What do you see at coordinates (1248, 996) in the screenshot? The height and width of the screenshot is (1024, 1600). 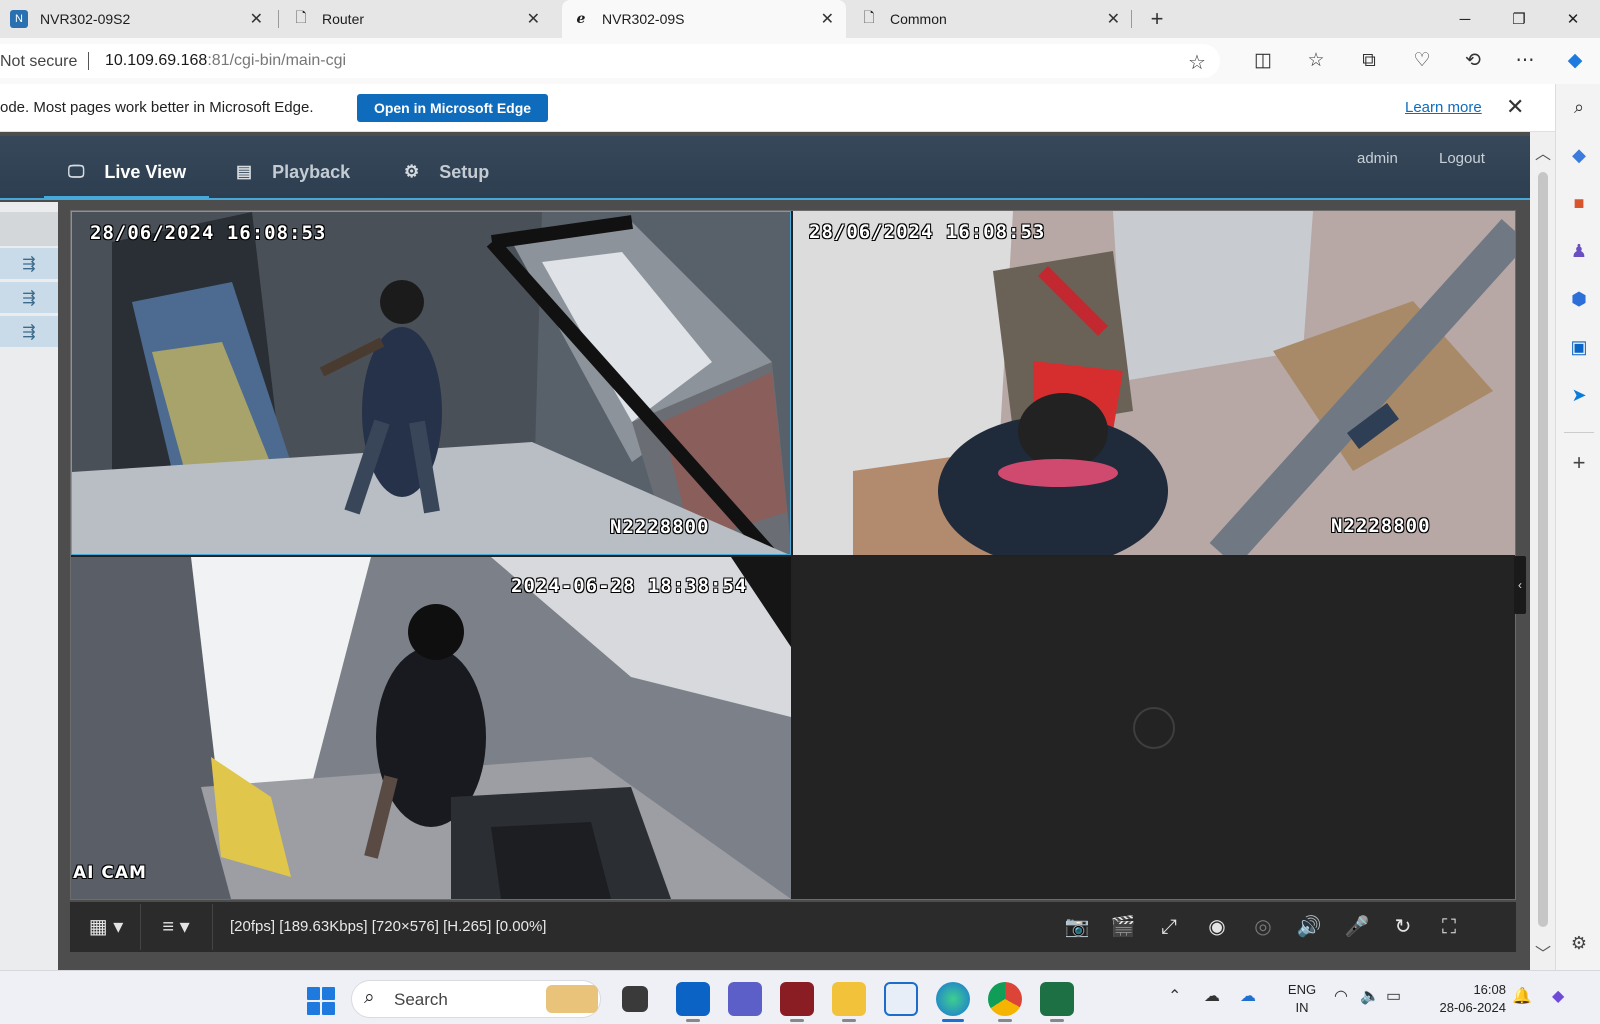 I see `onedrive-sync-icon: ☁` at bounding box center [1248, 996].